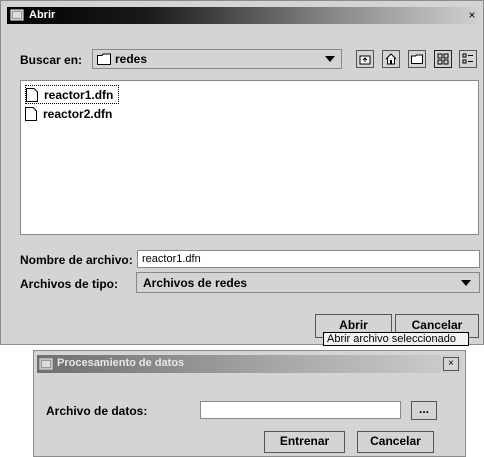 The width and height of the screenshot is (484, 457). Describe the element at coordinates (79, 95) in the screenshot. I see `file-name: reactor1.dfn` at that location.